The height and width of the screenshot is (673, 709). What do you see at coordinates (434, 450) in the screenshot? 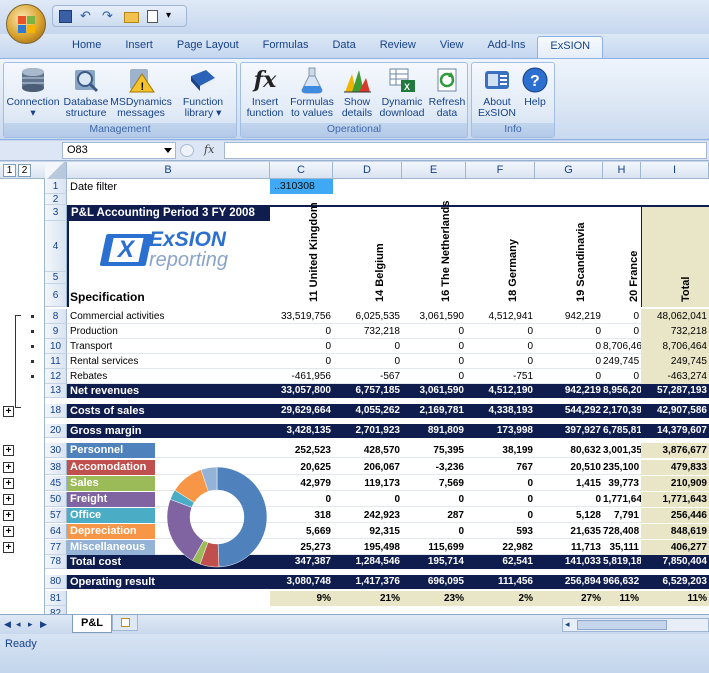
I see `value-cell: 75,395` at bounding box center [434, 450].